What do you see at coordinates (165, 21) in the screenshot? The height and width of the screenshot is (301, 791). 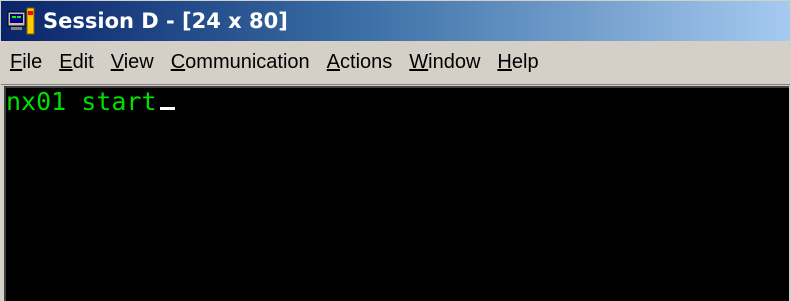 I see `window-title: Session D - [24 x 80]` at bounding box center [165, 21].